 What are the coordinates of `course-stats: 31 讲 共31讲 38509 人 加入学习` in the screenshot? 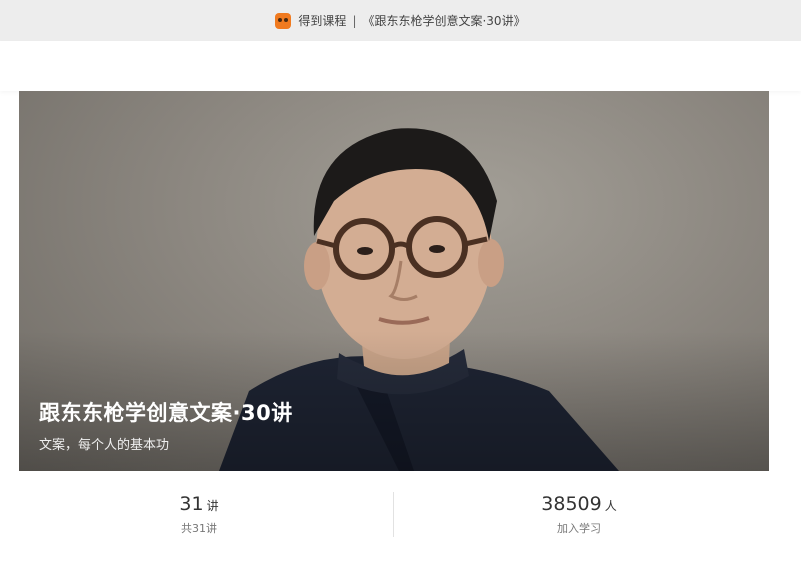 It's located at (394, 514).